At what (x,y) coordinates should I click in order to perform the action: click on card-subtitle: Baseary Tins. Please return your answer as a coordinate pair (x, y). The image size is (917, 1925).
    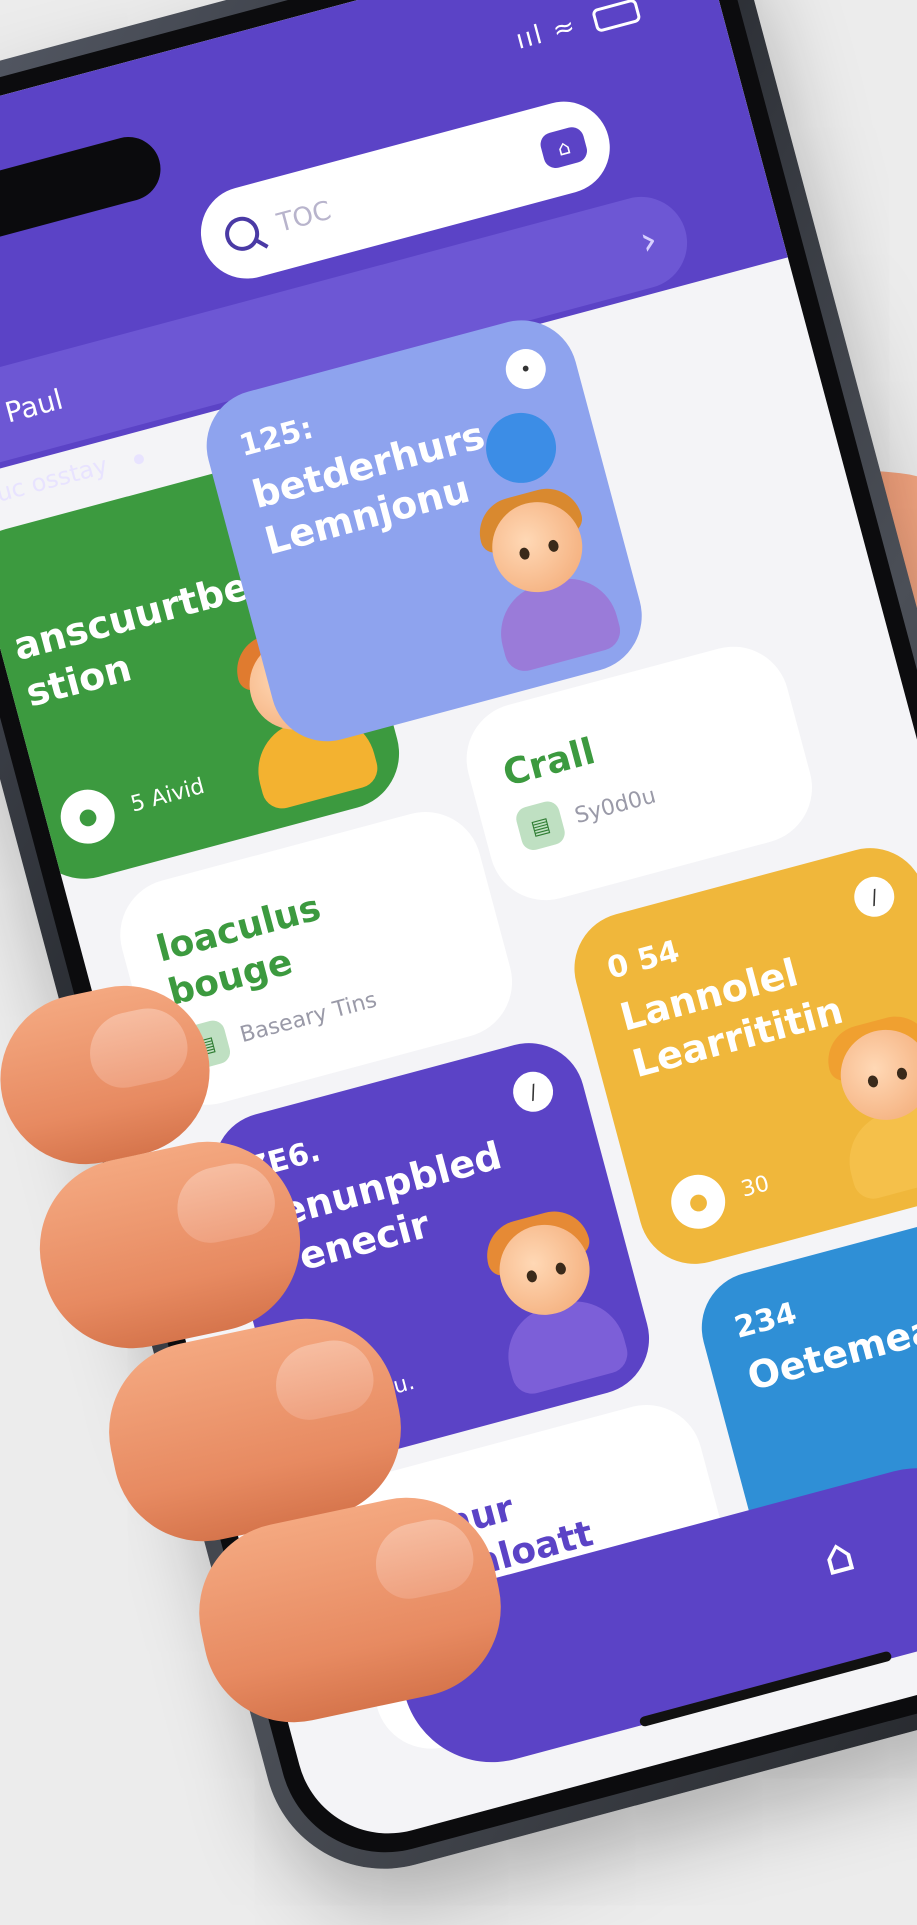
    Looking at the image, I should click on (308, 1017).